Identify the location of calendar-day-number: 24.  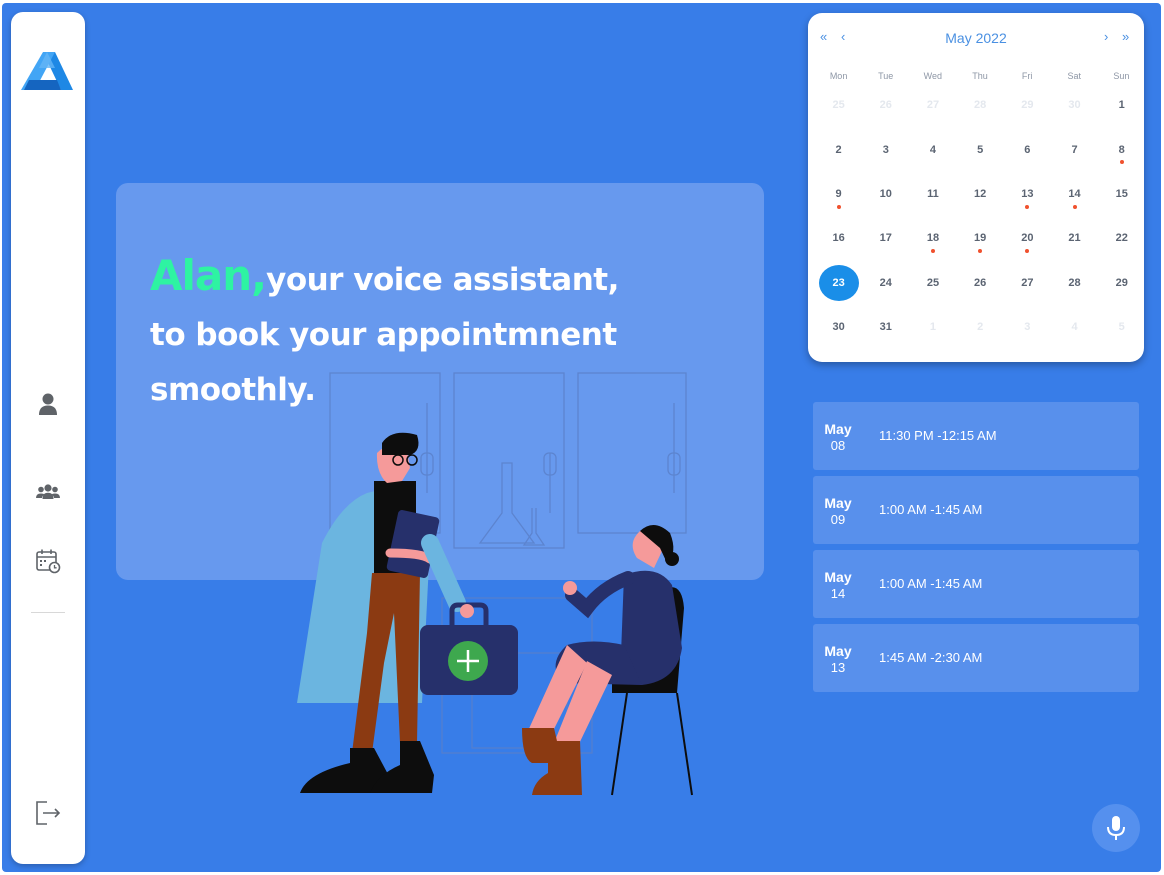
(885, 282).